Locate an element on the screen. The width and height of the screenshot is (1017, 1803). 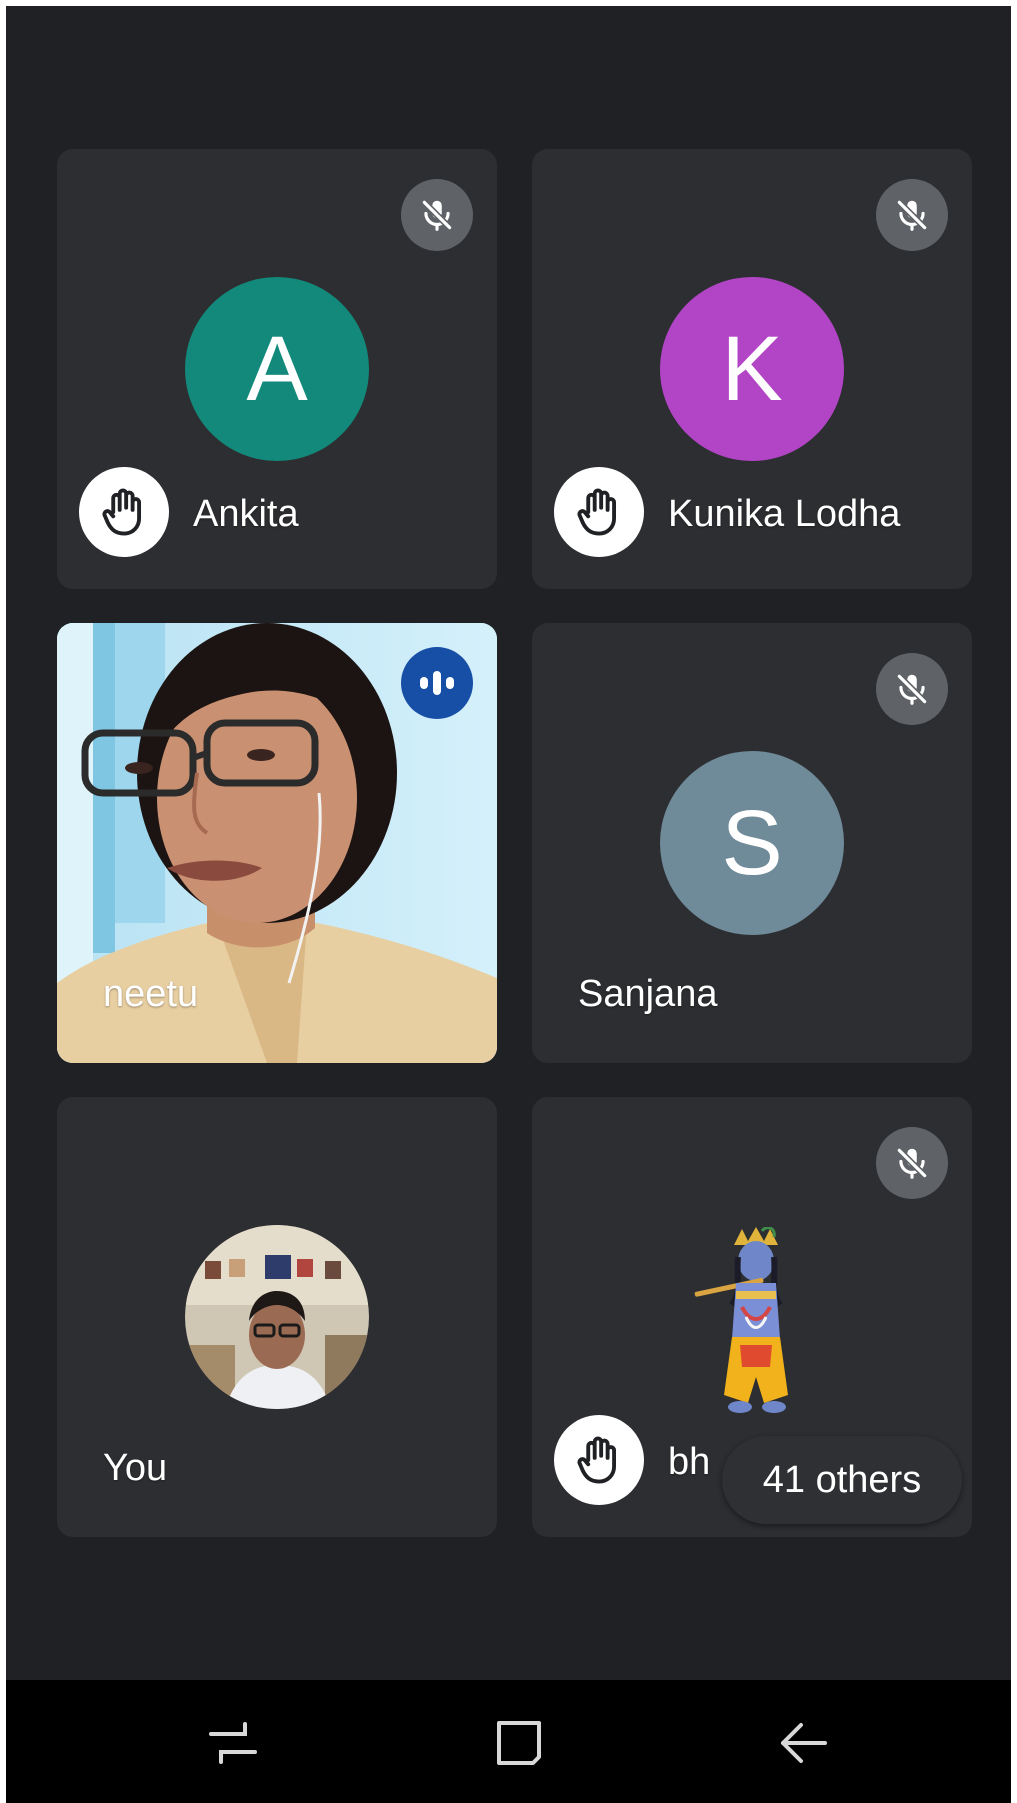
participant-name: Kunika Lodha is located at coordinates (784, 514).